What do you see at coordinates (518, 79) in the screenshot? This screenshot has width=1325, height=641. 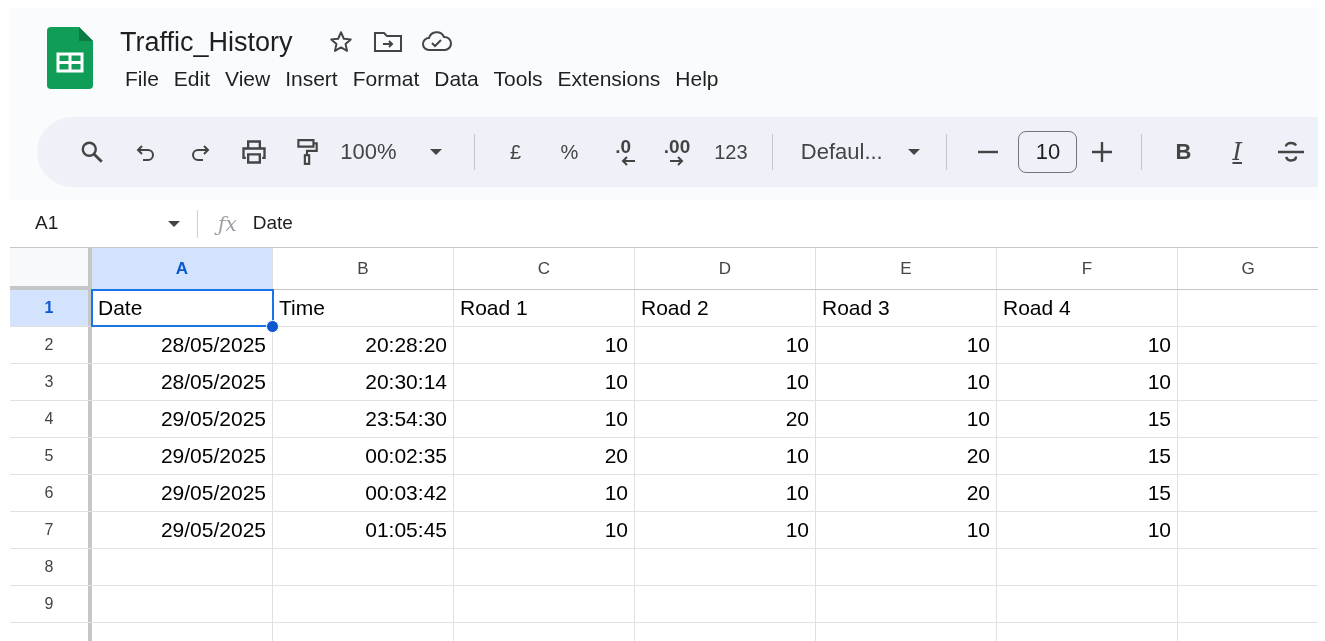 I see `menu-item: Tools` at bounding box center [518, 79].